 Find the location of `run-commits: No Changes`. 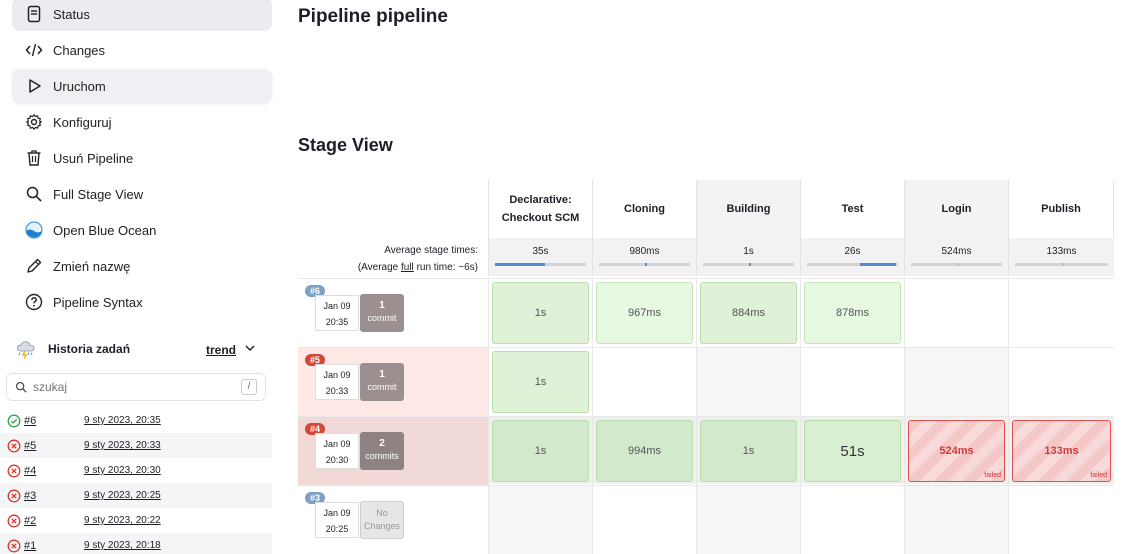

run-commits: No Changes is located at coordinates (382, 520).